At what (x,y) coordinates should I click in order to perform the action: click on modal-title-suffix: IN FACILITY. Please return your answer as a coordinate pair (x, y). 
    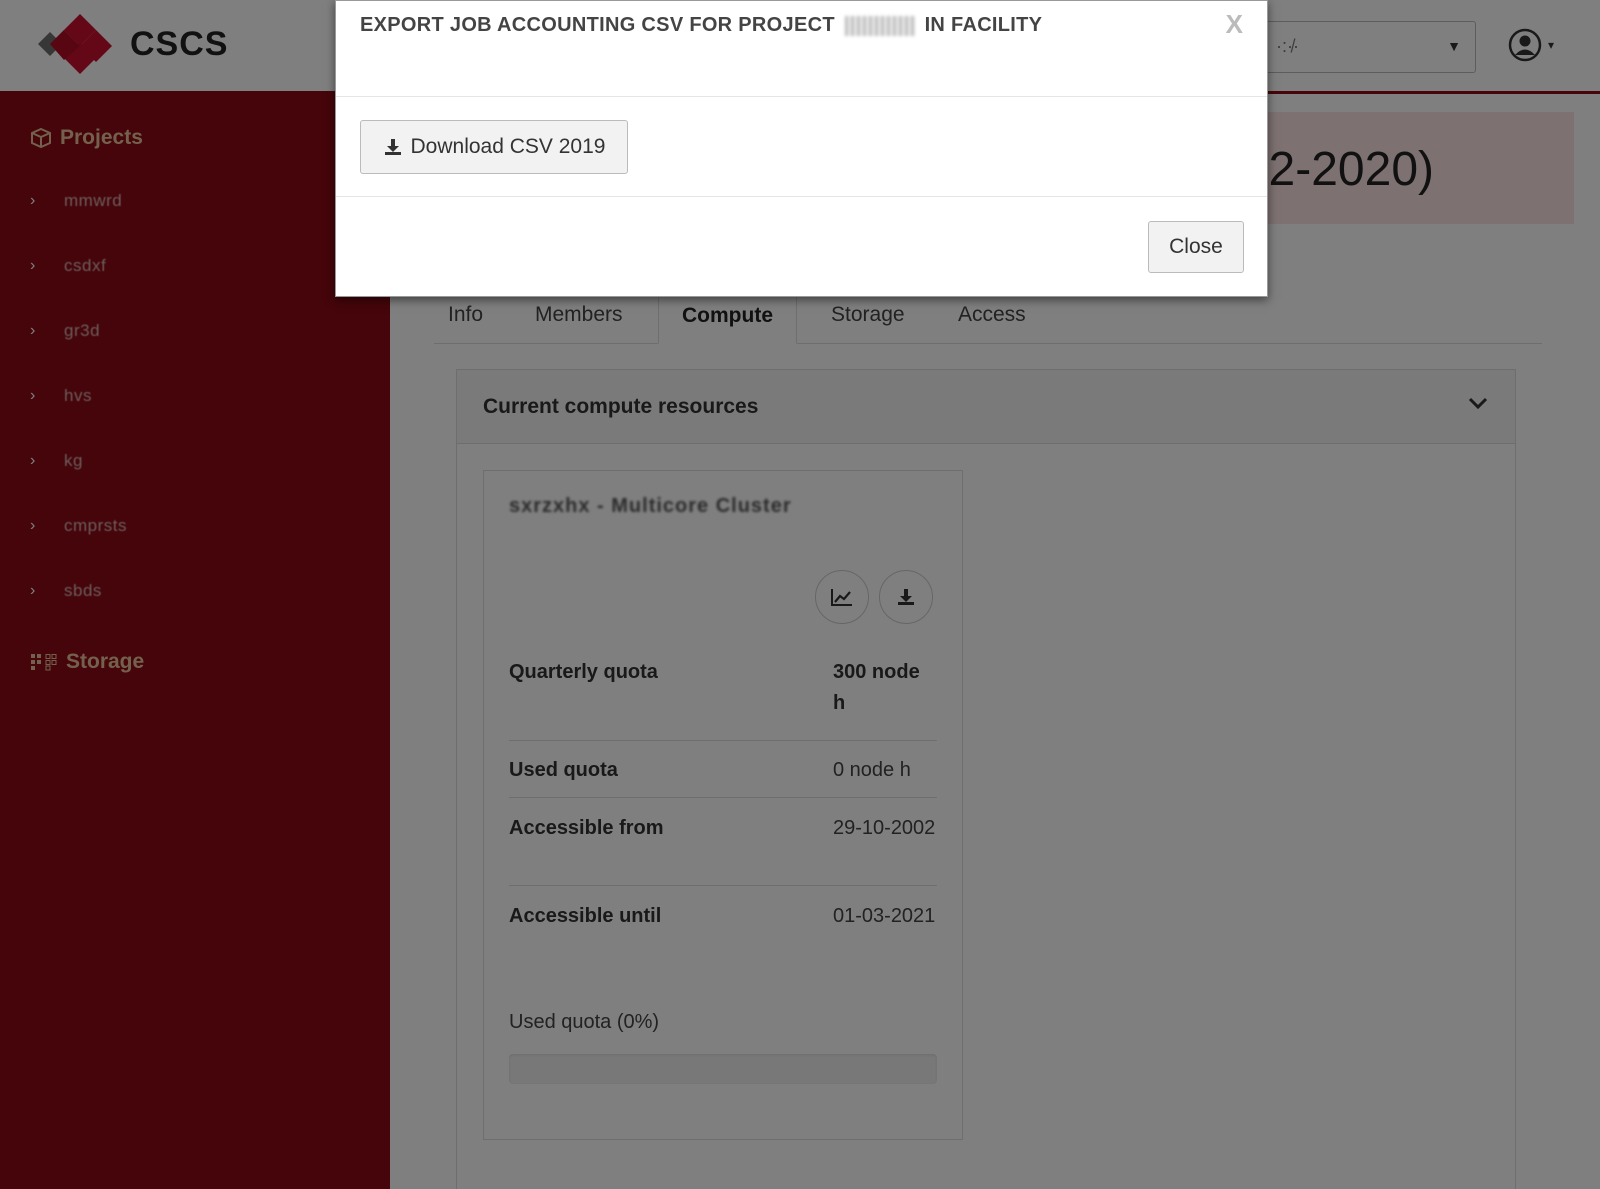
    Looking at the image, I should click on (983, 25).